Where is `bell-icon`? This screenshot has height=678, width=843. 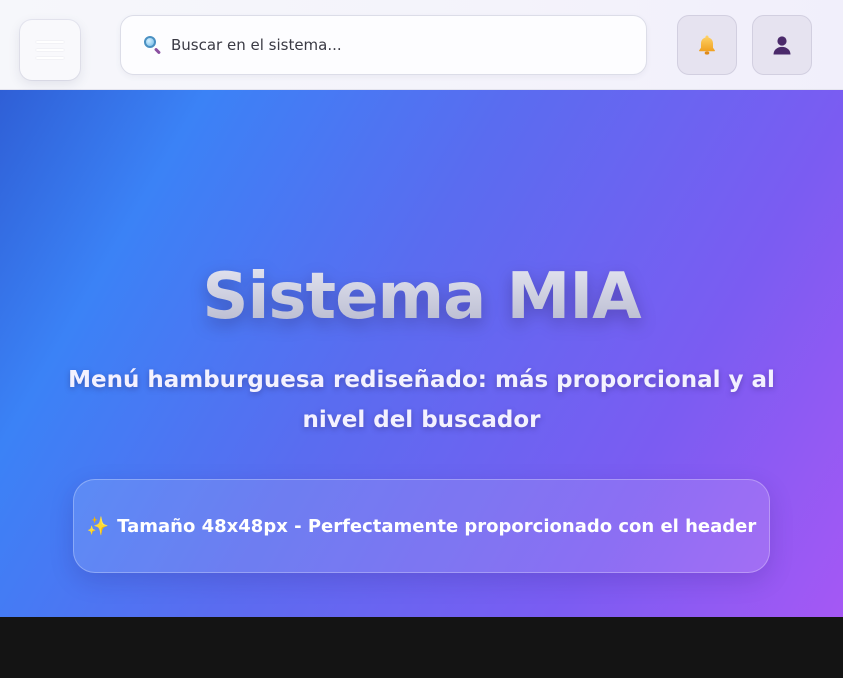 bell-icon is located at coordinates (707, 45).